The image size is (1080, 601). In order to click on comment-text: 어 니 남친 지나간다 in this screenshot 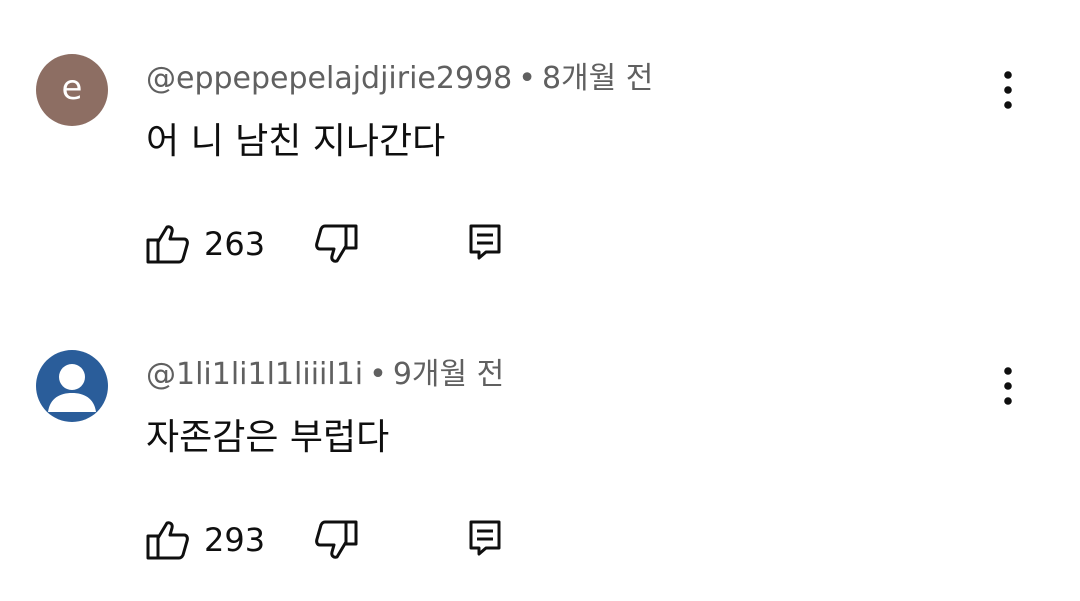, I will do `click(296, 141)`.